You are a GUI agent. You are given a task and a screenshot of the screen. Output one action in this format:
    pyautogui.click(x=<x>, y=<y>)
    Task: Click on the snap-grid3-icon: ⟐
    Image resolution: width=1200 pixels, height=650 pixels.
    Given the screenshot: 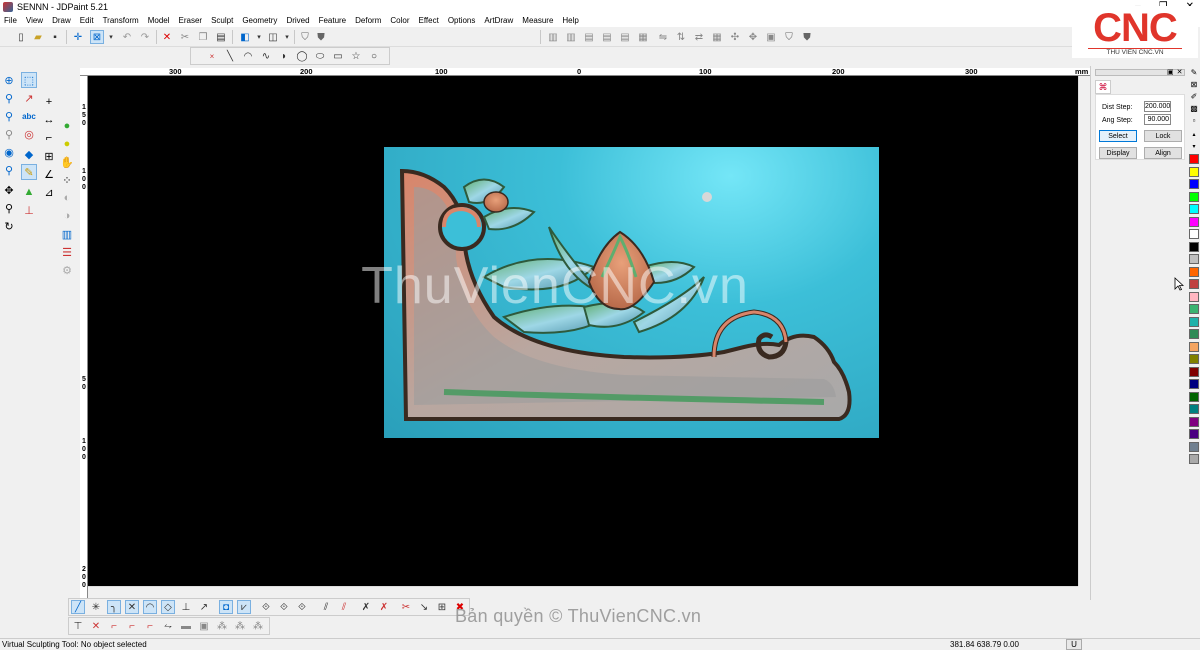 What is the action you would take?
    pyautogui.click(x=302, y=607)
    